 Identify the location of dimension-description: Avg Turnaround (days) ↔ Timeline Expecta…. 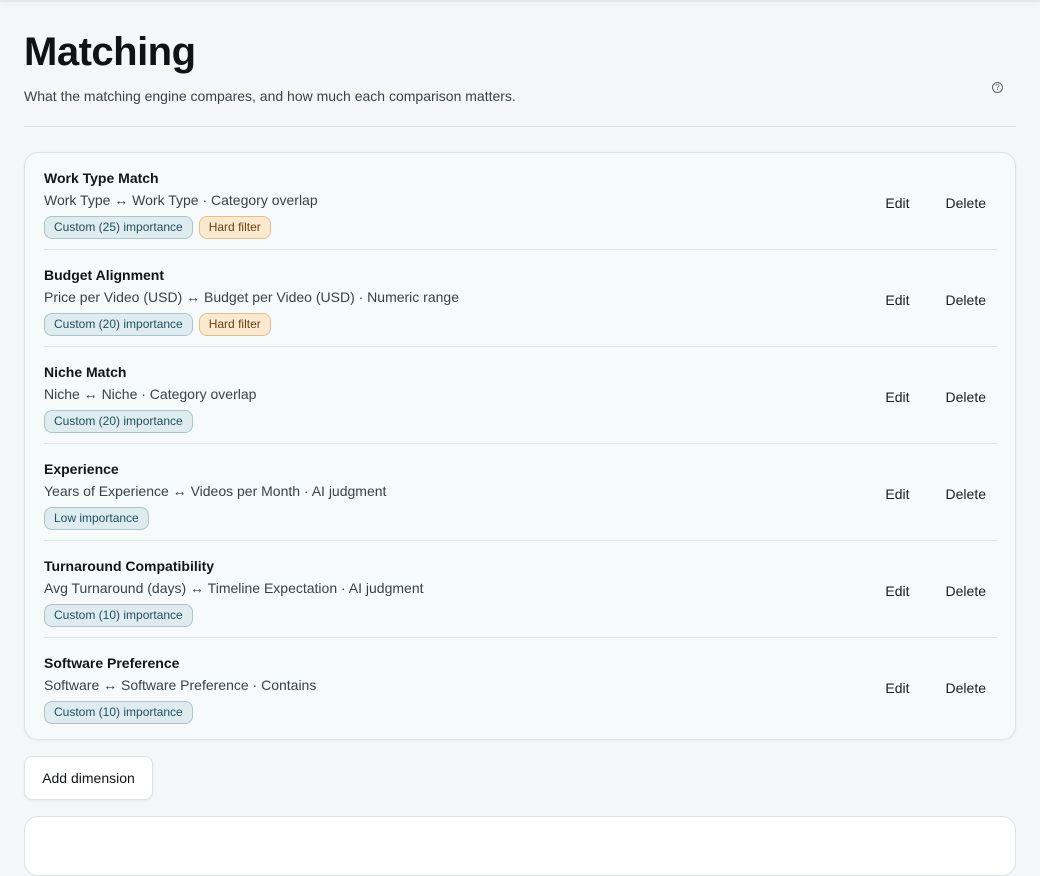
(234, 588).